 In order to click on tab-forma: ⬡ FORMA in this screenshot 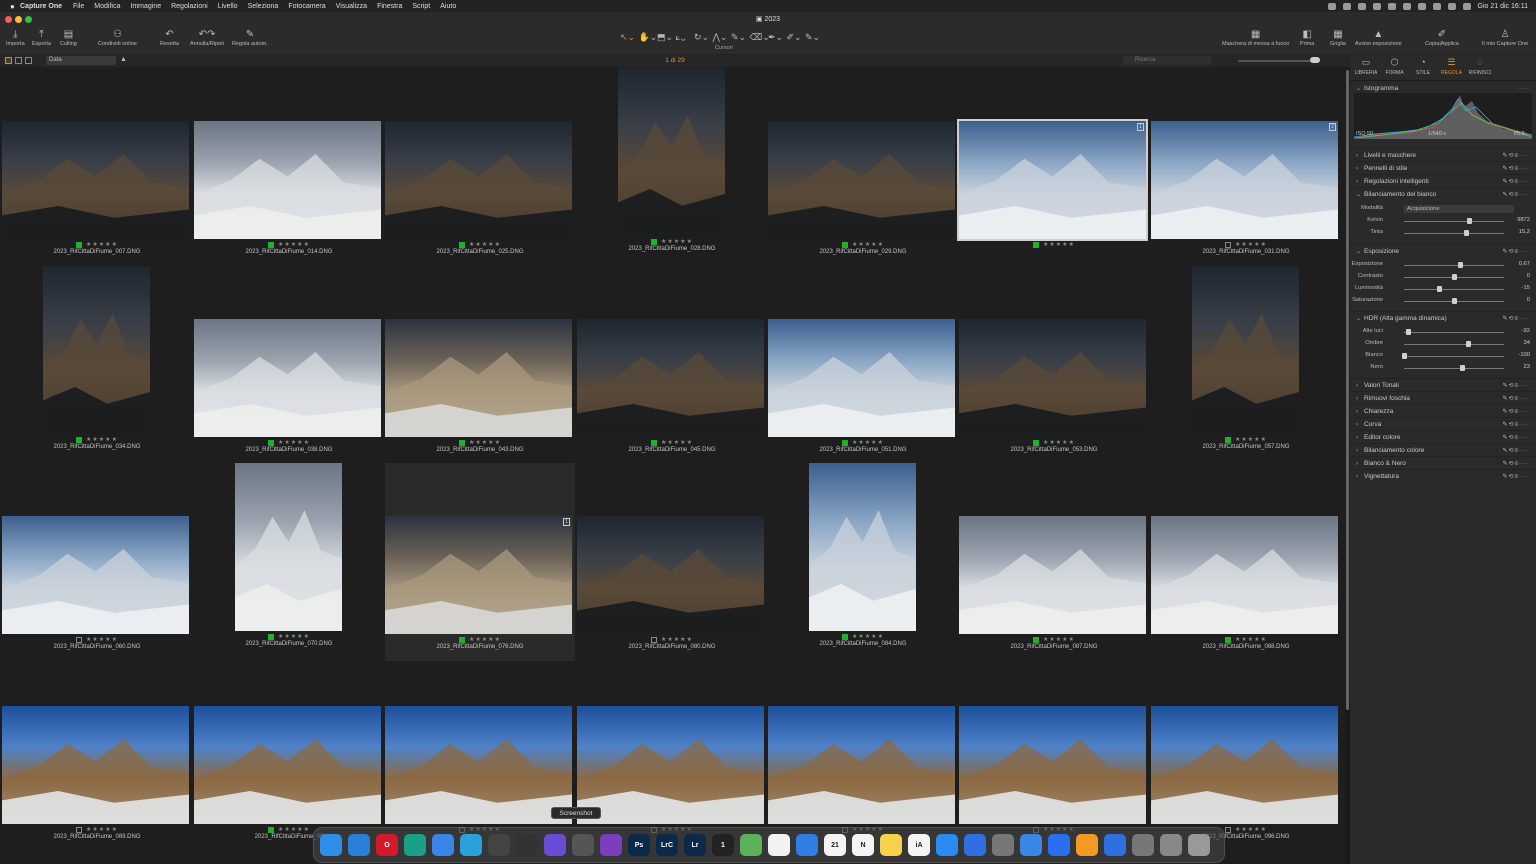, I will do `click(1395, 66)`.